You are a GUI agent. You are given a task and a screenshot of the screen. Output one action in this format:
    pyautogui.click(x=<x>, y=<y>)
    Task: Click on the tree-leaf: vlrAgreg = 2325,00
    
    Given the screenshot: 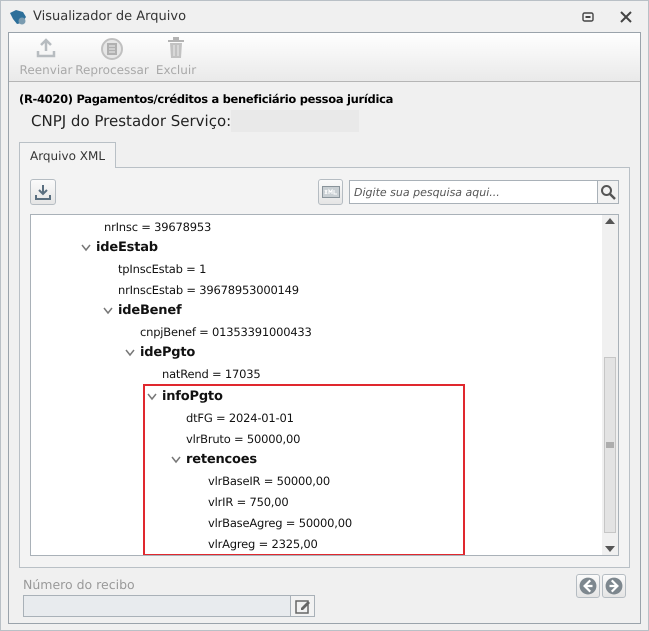 What is the action you would take?
    pyautogui.click(x=263, y=543)
    